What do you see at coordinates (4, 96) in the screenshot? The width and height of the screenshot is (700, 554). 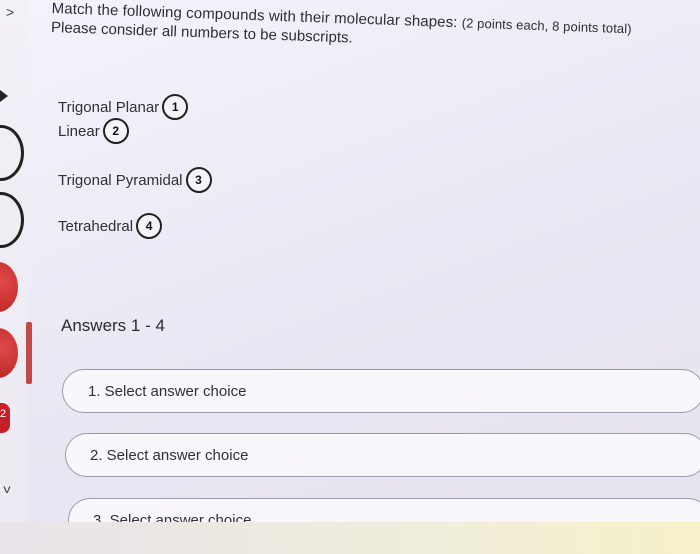 I see `rail-pointer-icon` at bounding box center [4, 96].